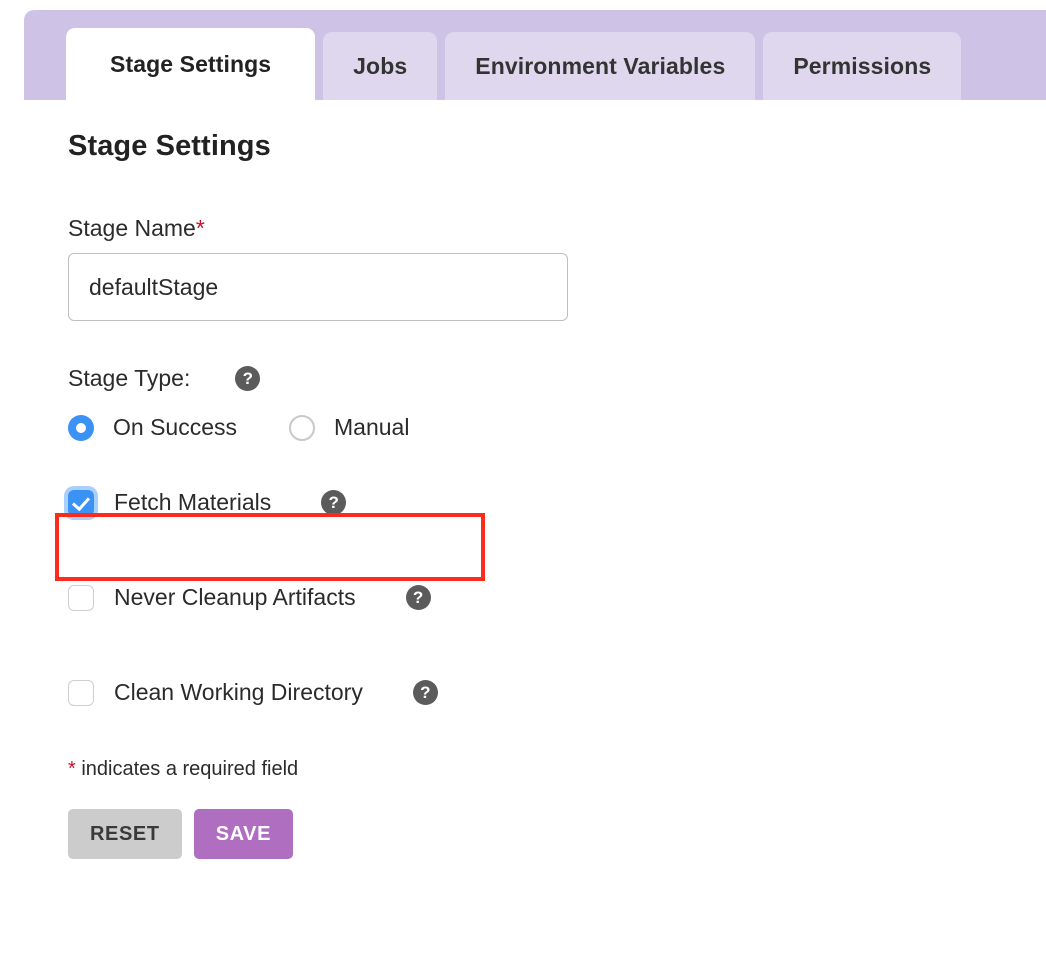  Describe the element at coordinates (200, 228) in the screenshot. I see `required-asterisk: *` at that location.